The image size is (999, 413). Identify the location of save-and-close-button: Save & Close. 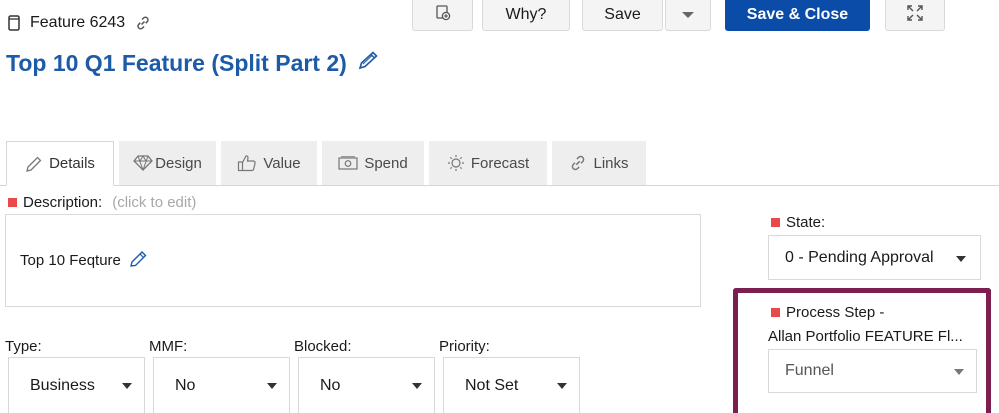
(797, 15).